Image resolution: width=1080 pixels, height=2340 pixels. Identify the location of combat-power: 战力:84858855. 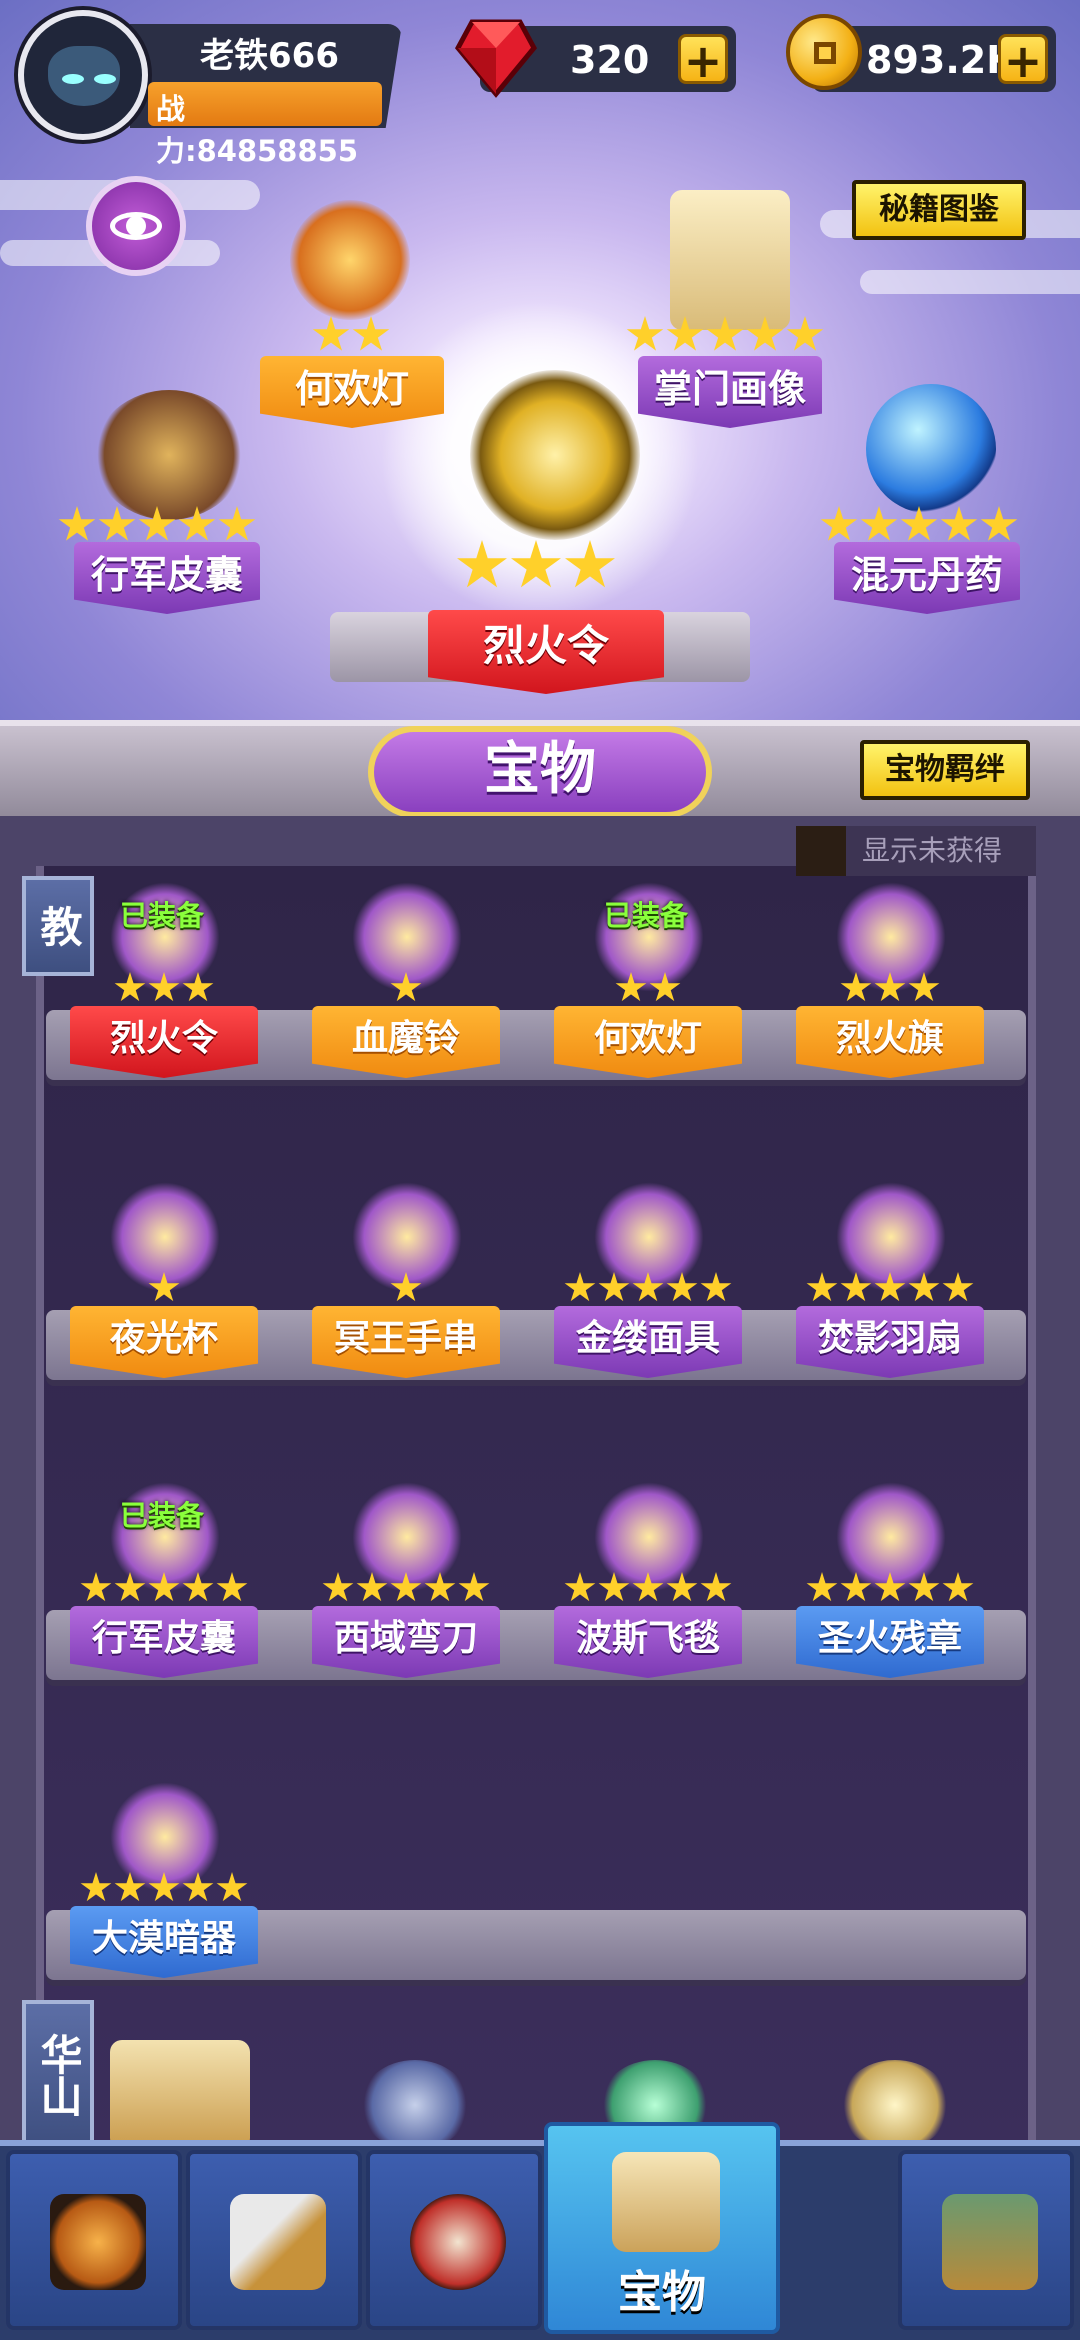
(265, 125).